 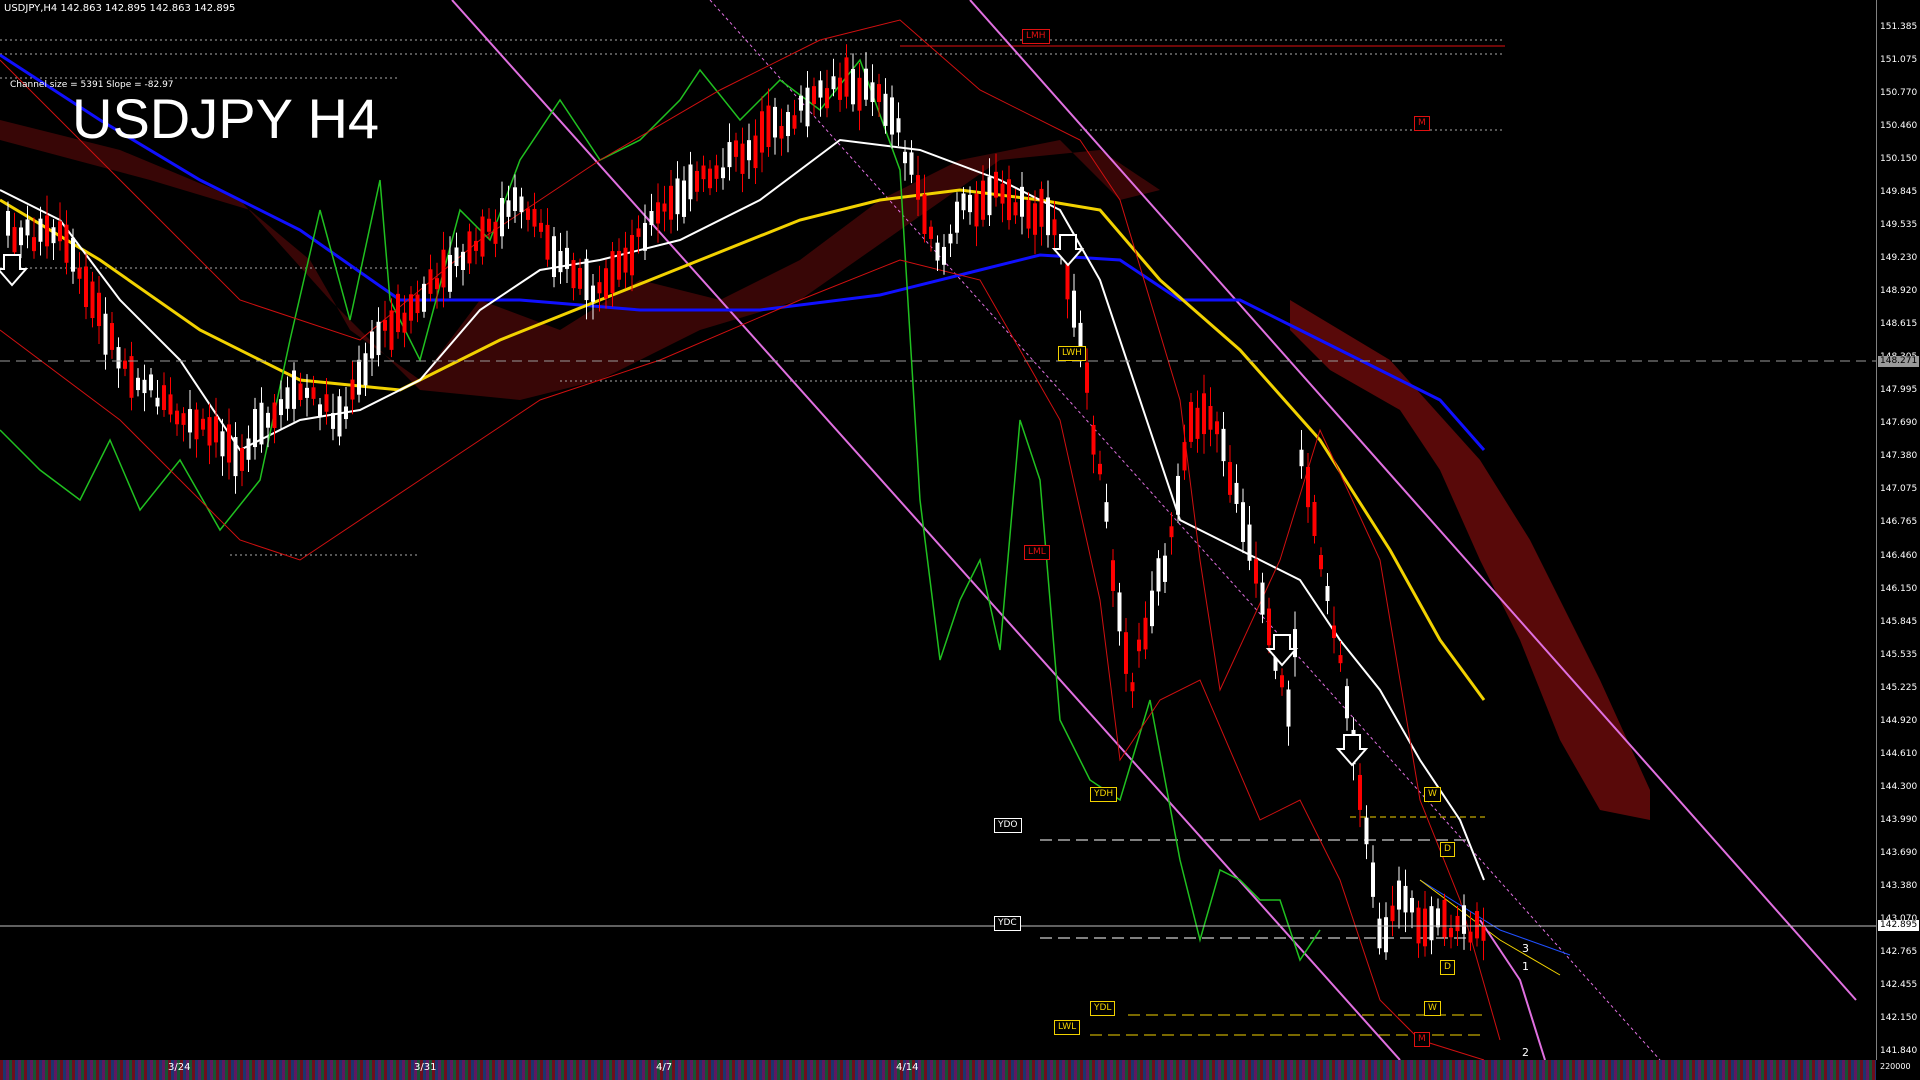 I want to click on date-tick-3: 4/14, so click(x=907, y=1067).